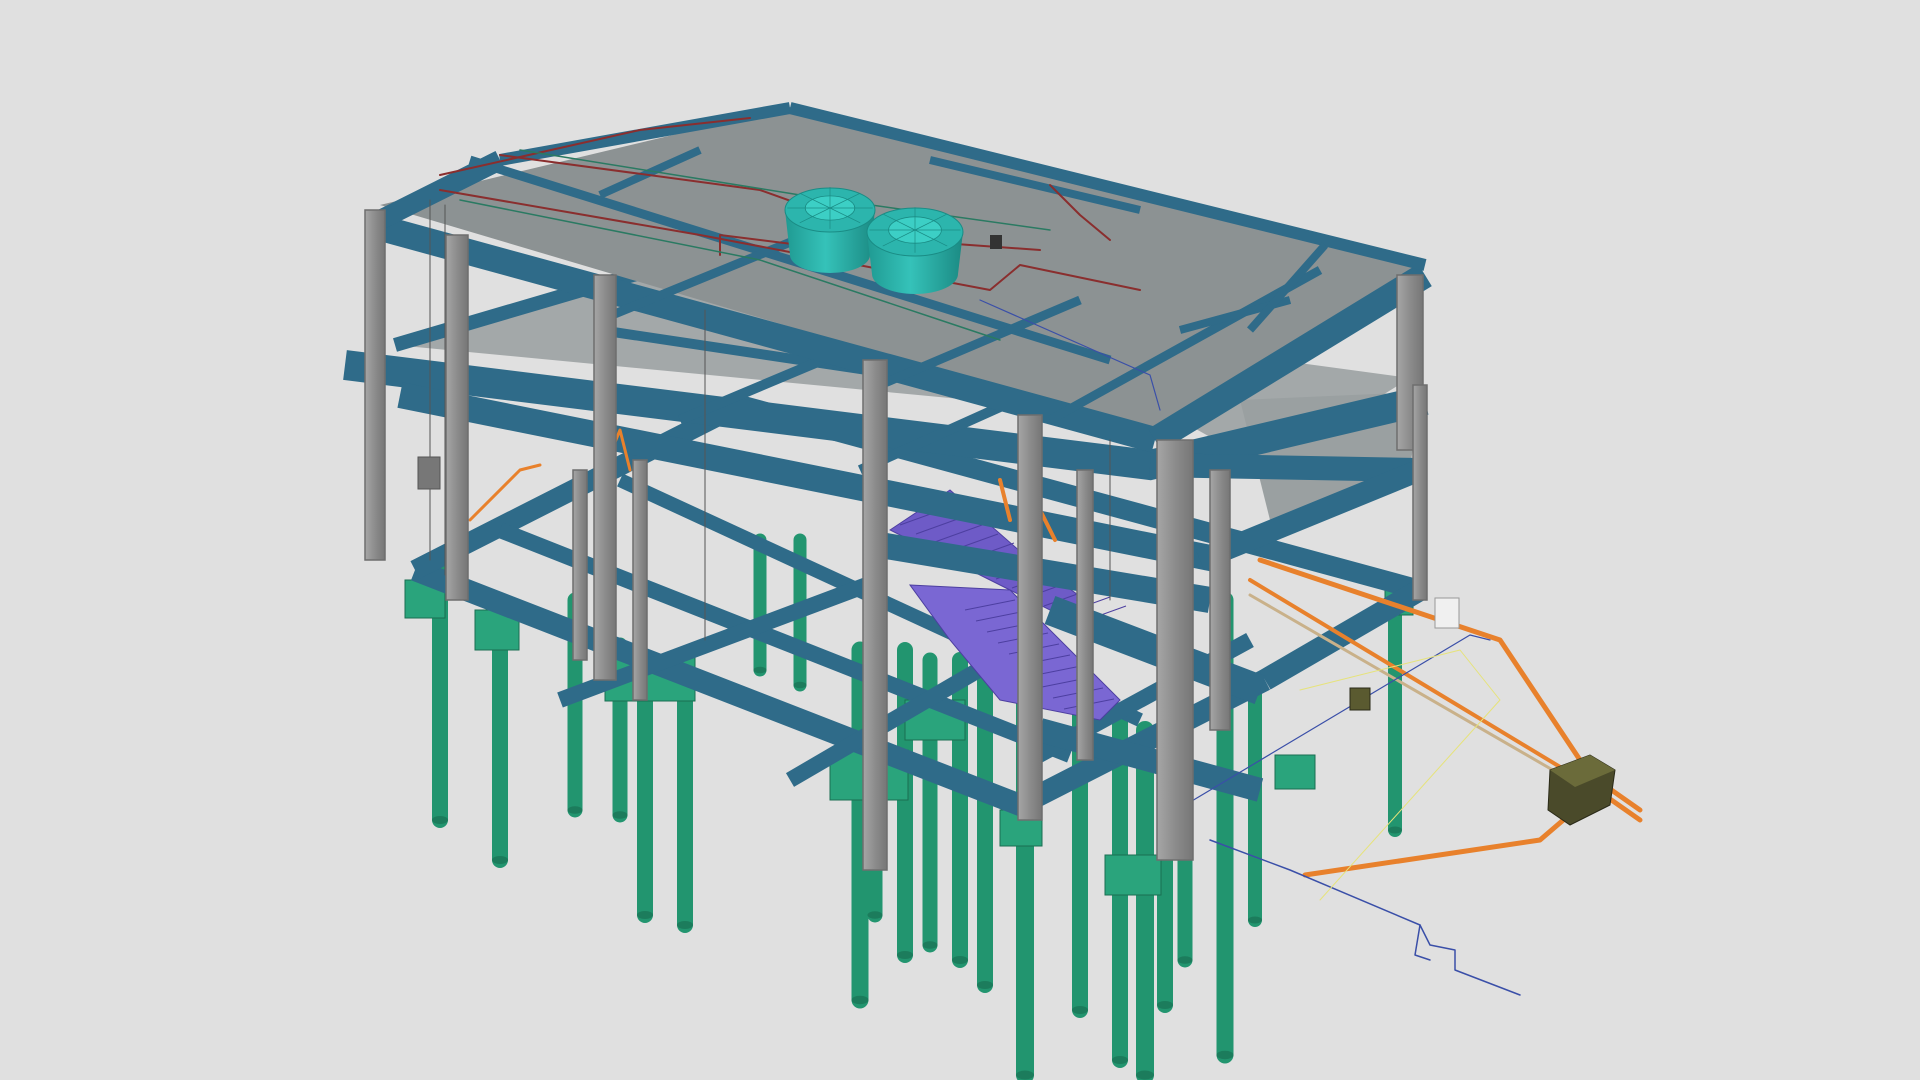 Image resolution: width=1920 pixels, height=1080 pixels. I want to click on drain-pipe-parallel, so click(1410, 687).